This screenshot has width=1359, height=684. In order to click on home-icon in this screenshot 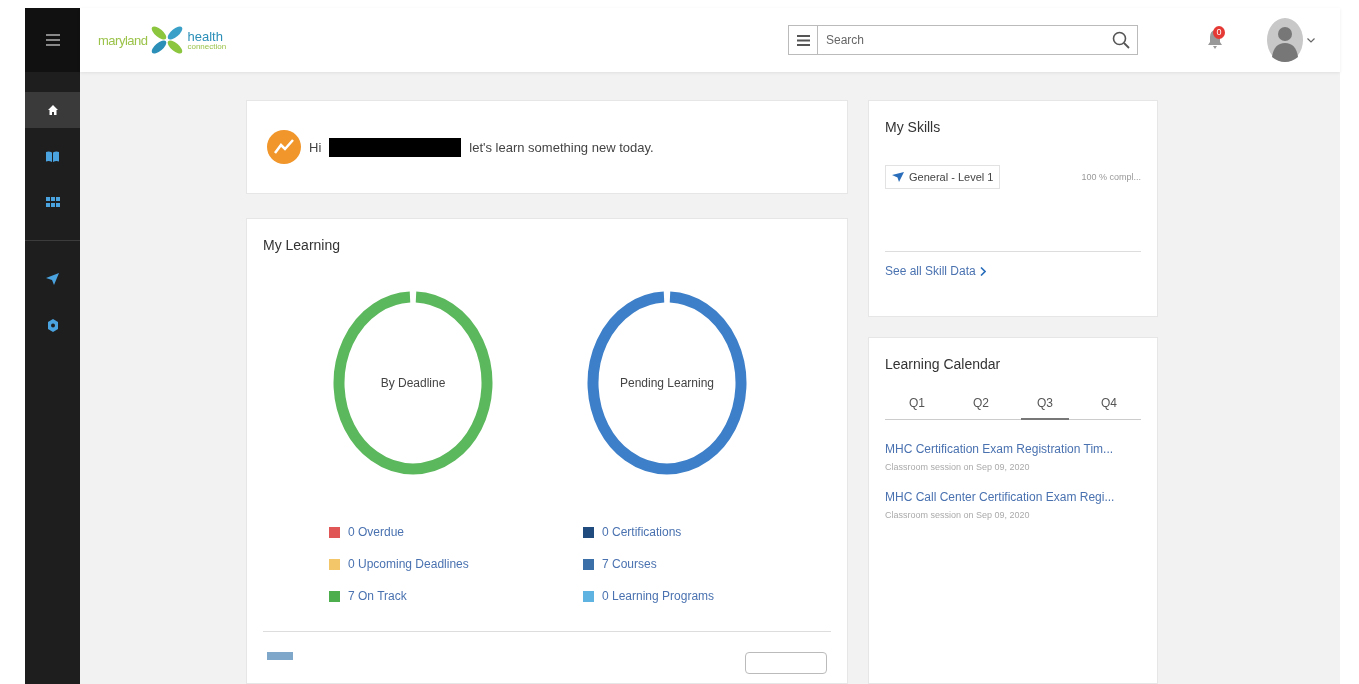, I will do `click(52, 110)`.